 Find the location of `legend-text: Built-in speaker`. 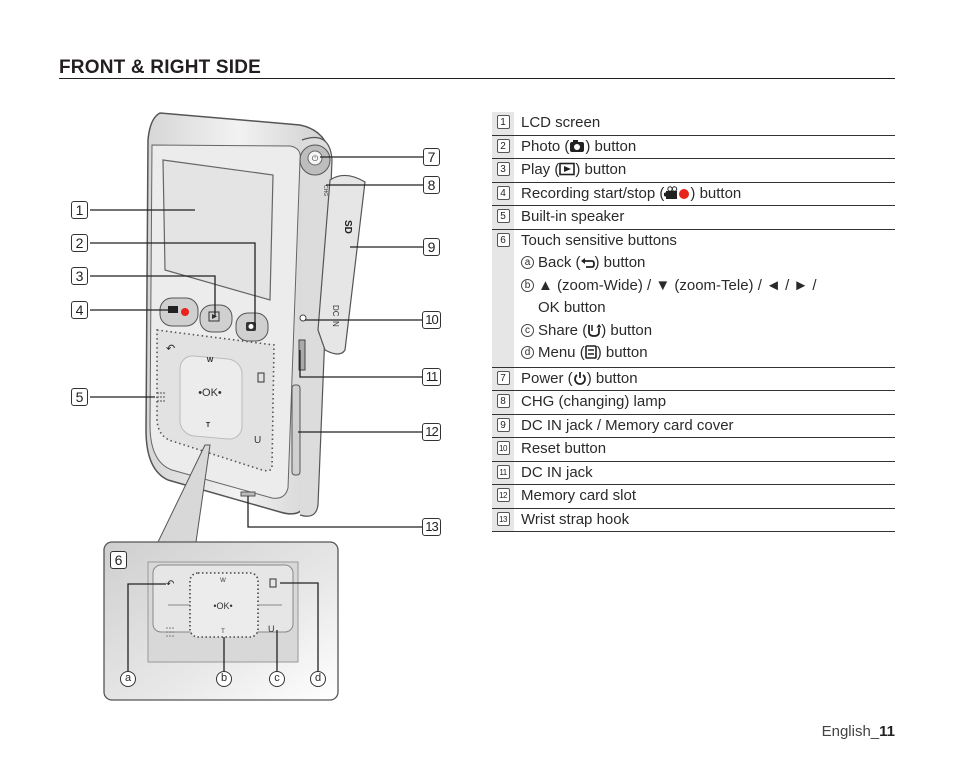

legend-text: Built-in speaker is located at coordinates (573, 216).